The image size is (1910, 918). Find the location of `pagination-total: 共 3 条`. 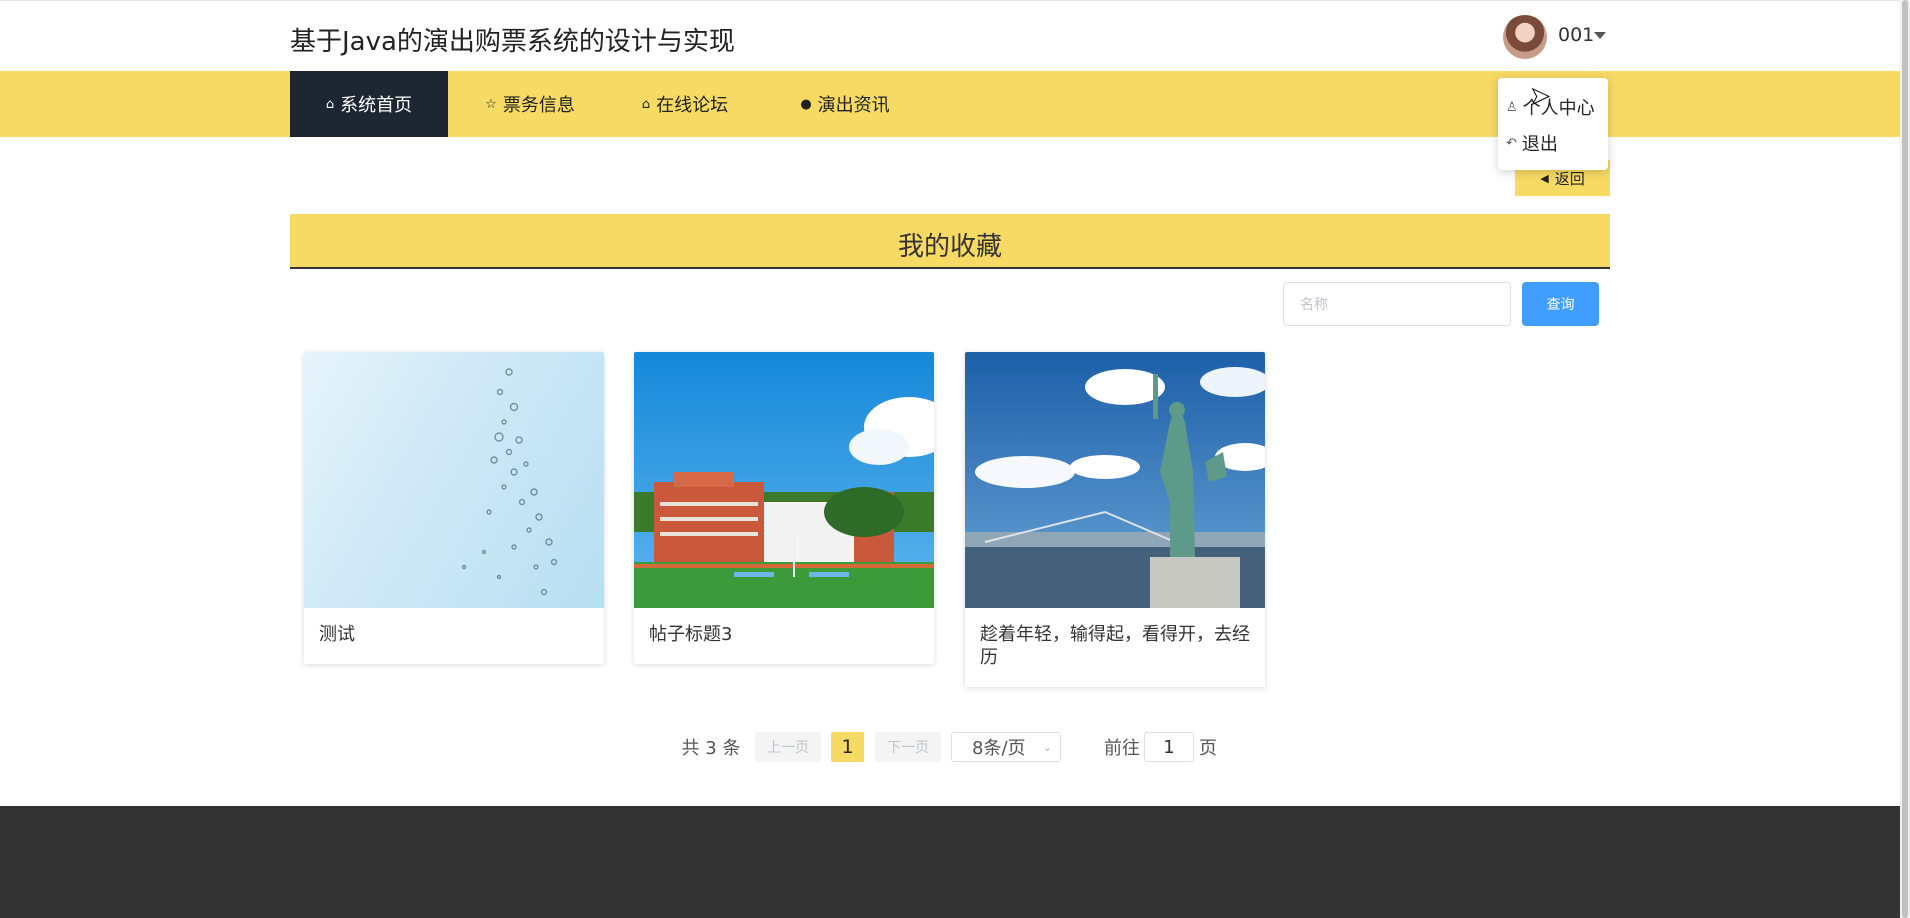

pagination-total: 共 3 条 is located at coordinates (711, 748).